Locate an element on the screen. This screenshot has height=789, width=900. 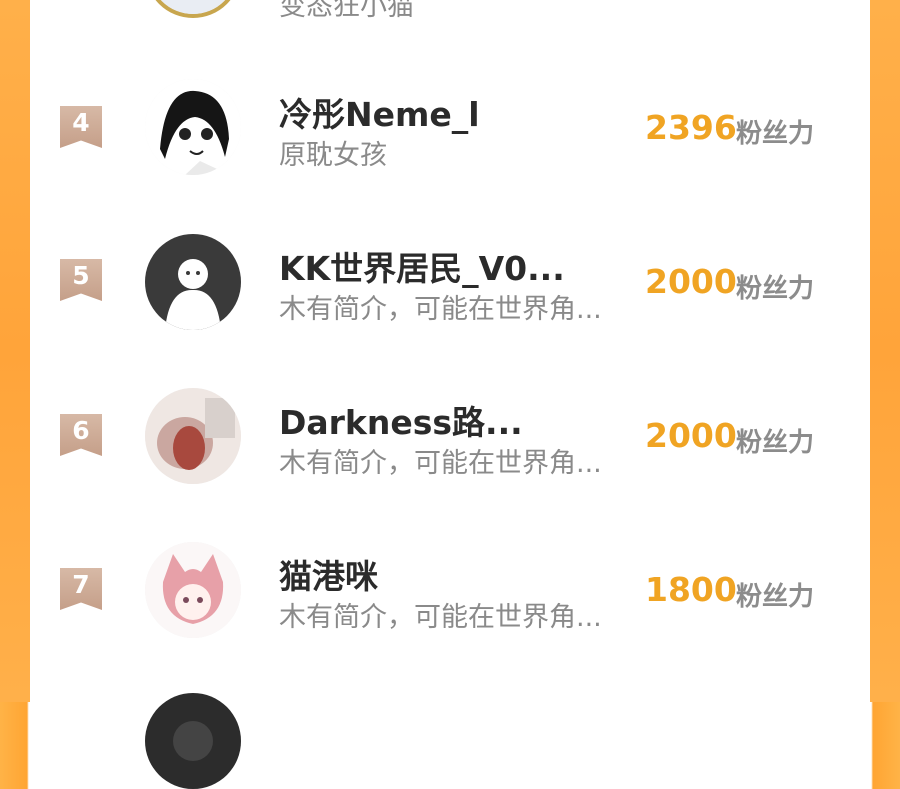
rank-badge: 6 is located at coordinates (81, 435).